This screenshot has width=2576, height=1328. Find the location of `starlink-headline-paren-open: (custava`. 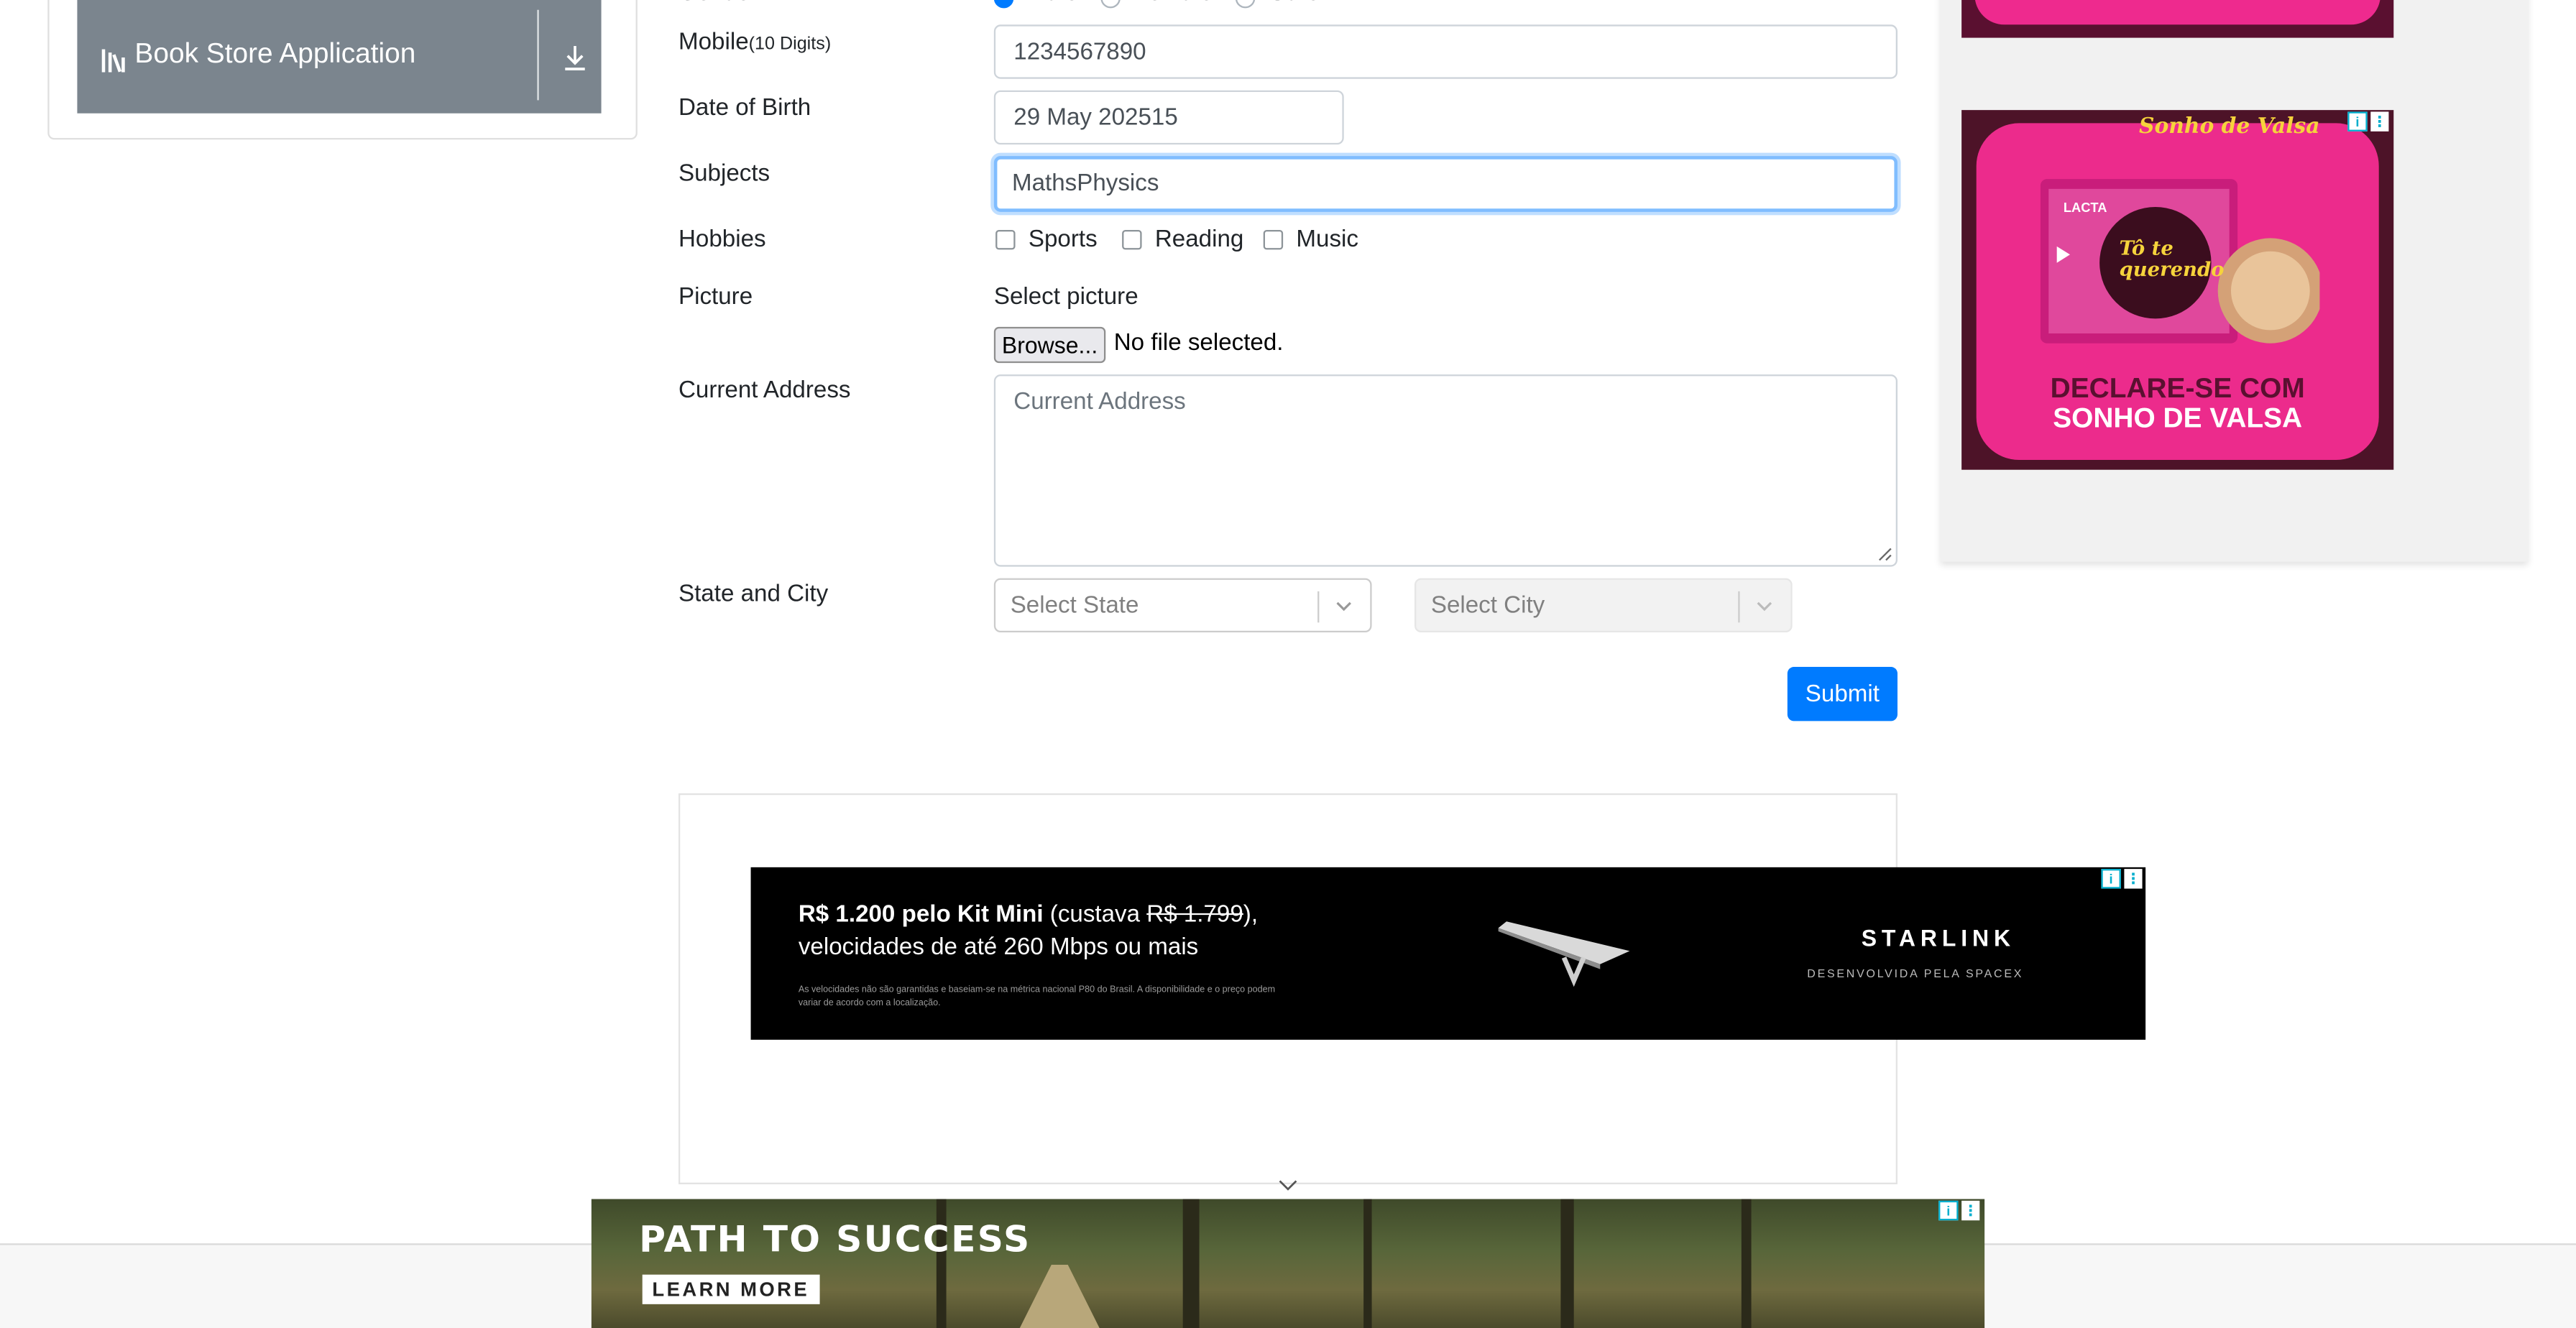

starlink-headline-paren-open: (custava is located at coordinates (1095, 914).